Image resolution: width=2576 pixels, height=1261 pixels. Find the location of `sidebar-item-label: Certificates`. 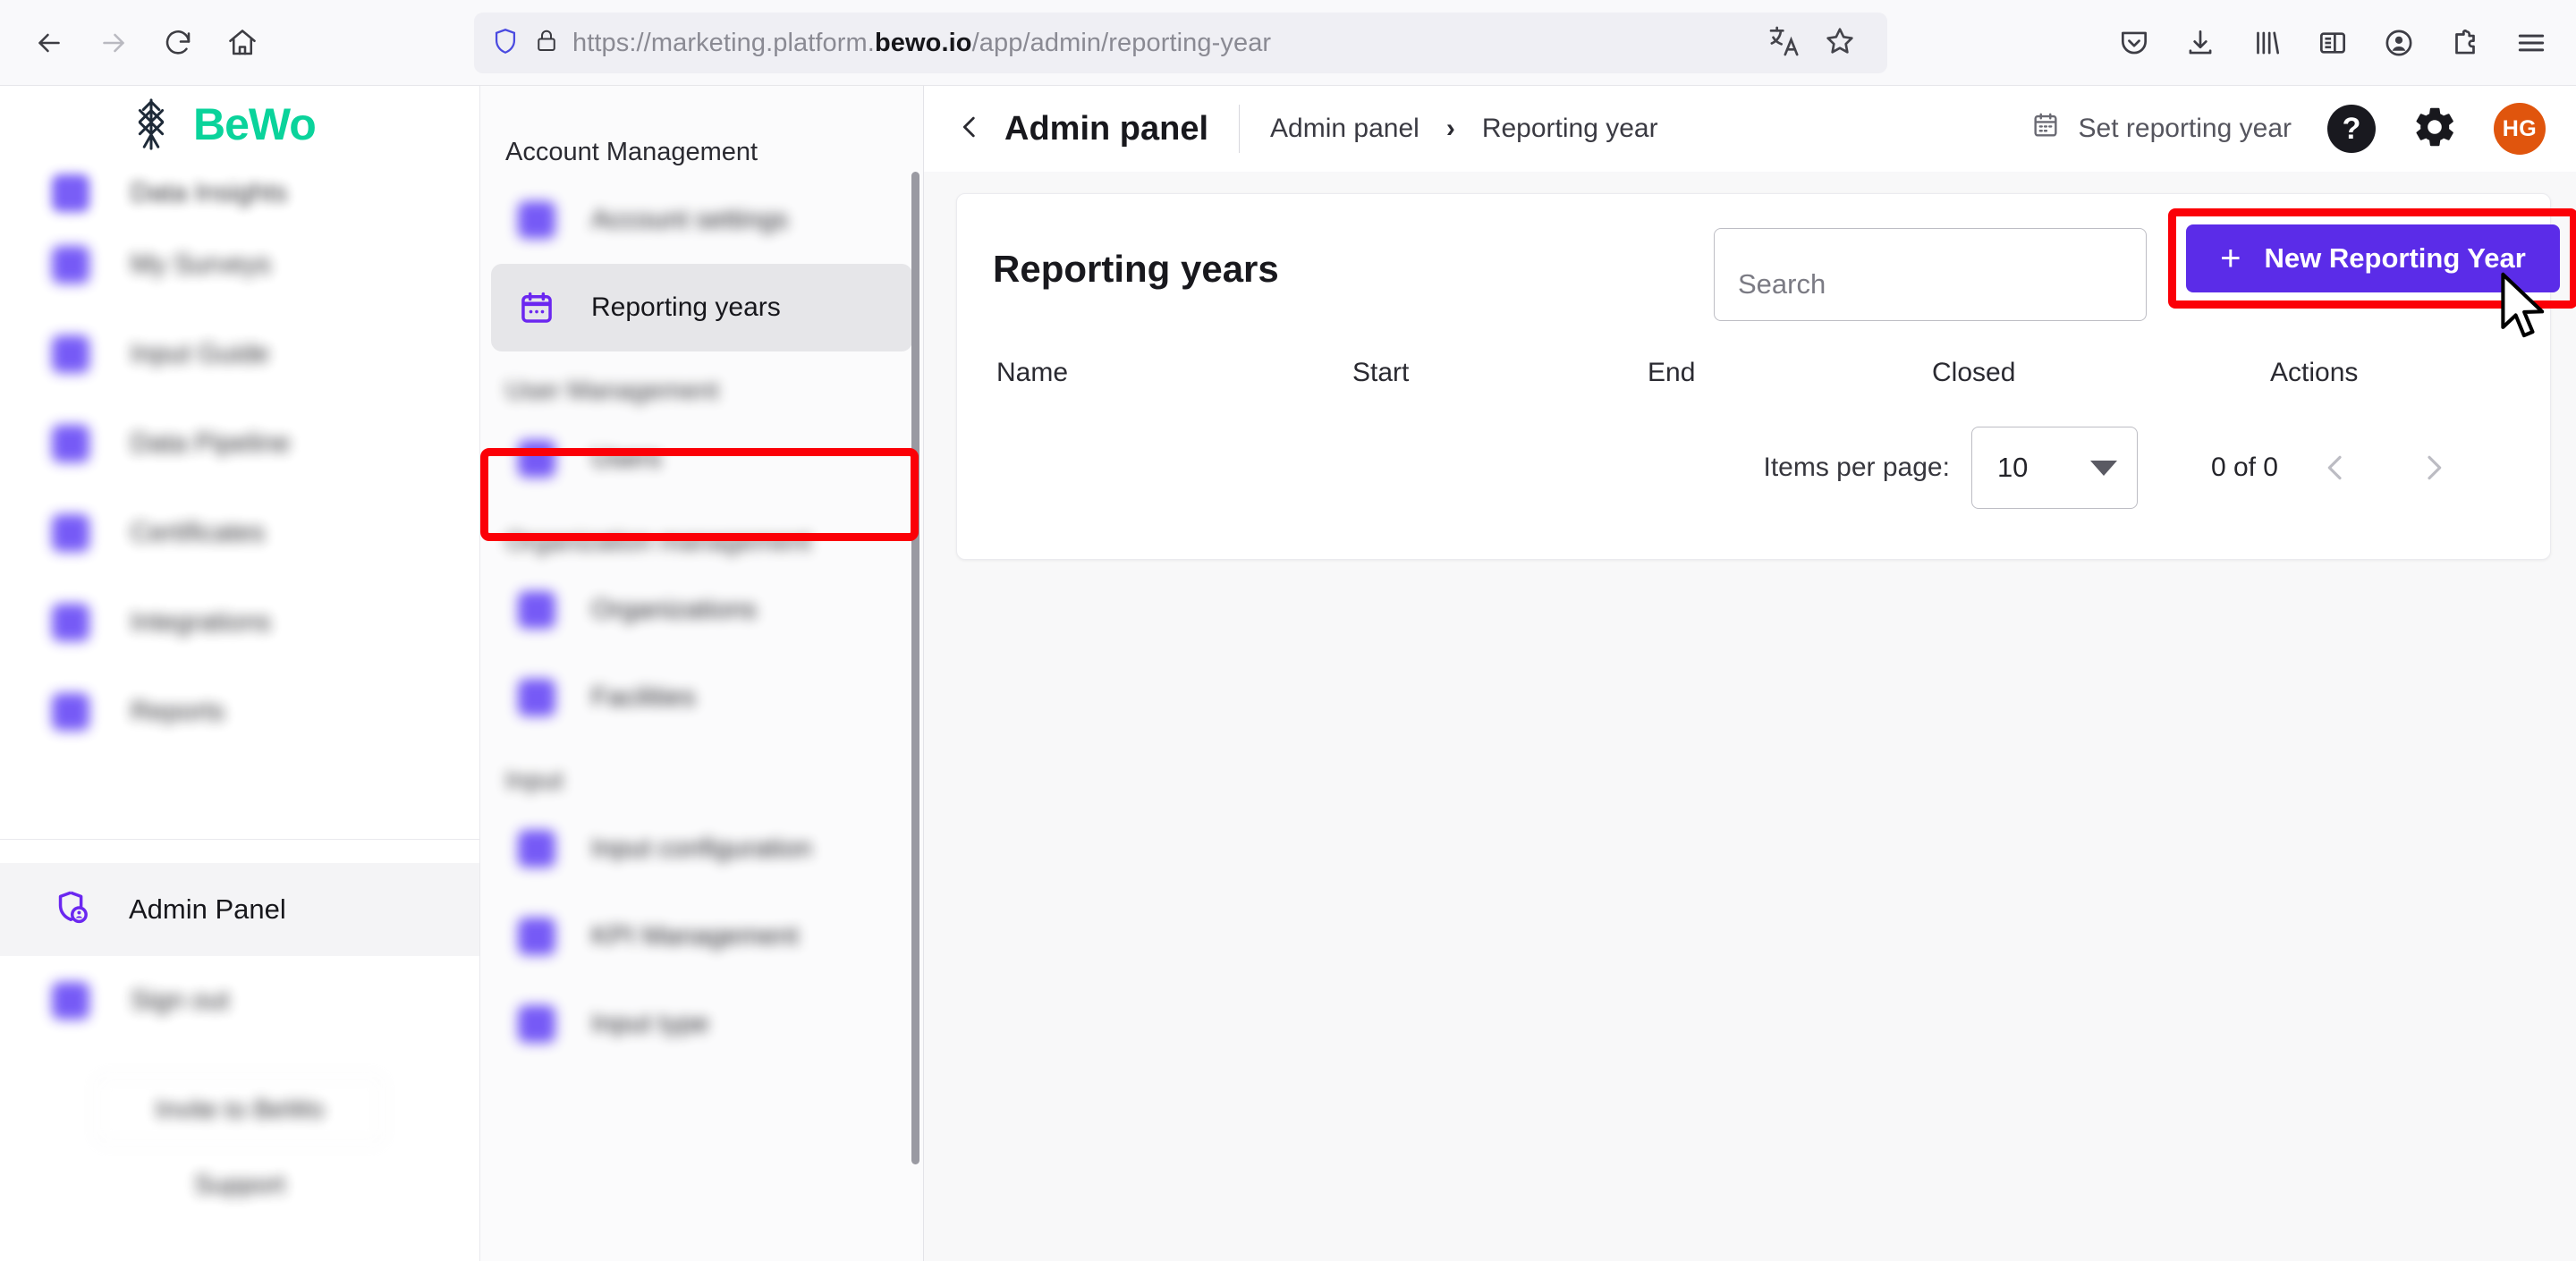

sidebar-item-label: Certificates is located at coordinates (198, 532).